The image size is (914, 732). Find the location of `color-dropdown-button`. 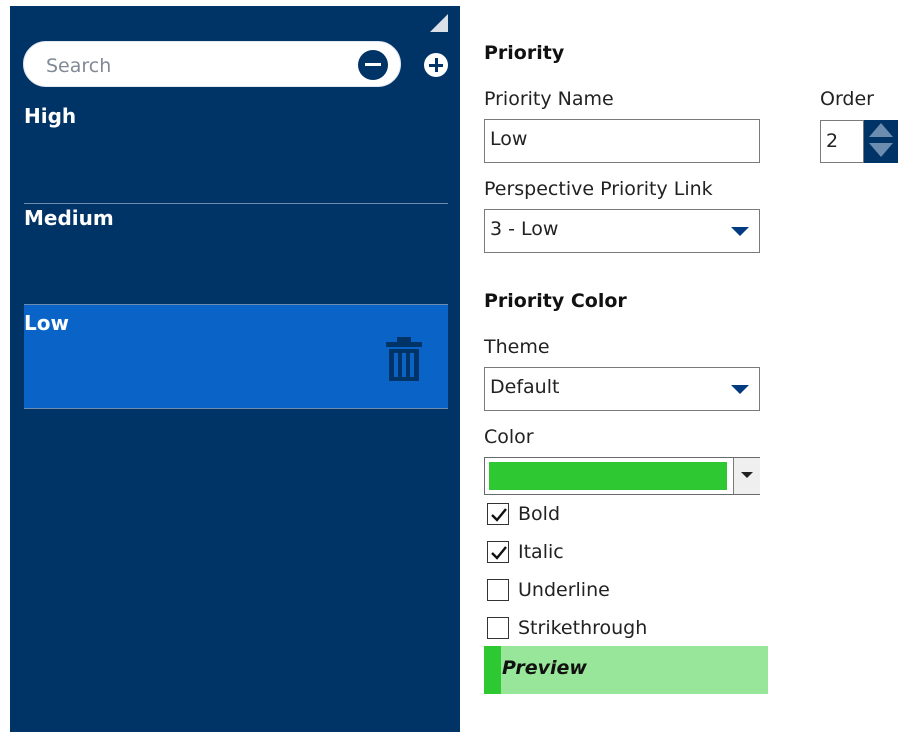

color-dropdown-button is located at coordinates (746, 476).